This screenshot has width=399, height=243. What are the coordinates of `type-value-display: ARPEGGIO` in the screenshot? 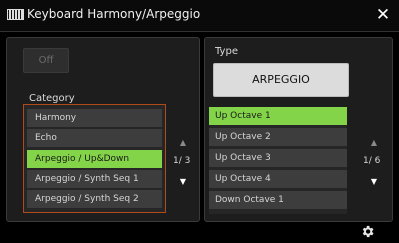 It's located at (281, 80).